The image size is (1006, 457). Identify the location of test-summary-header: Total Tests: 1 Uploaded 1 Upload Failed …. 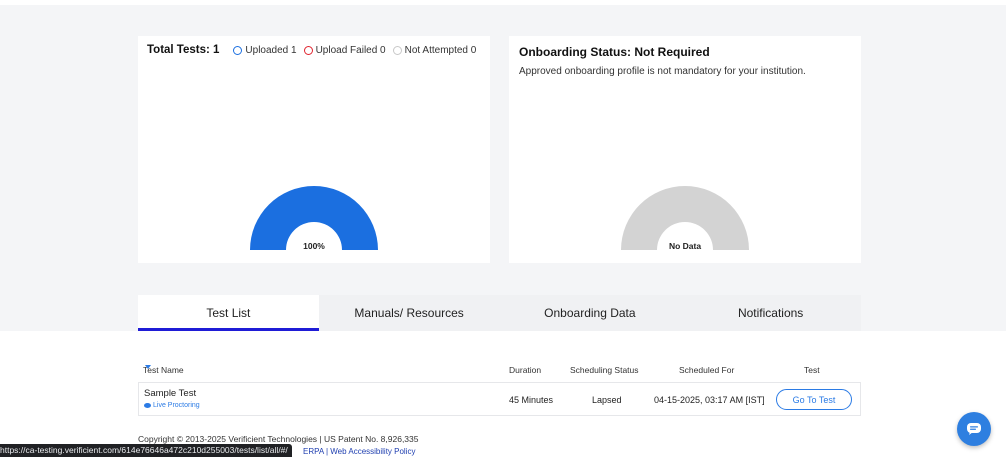
(315, 50).